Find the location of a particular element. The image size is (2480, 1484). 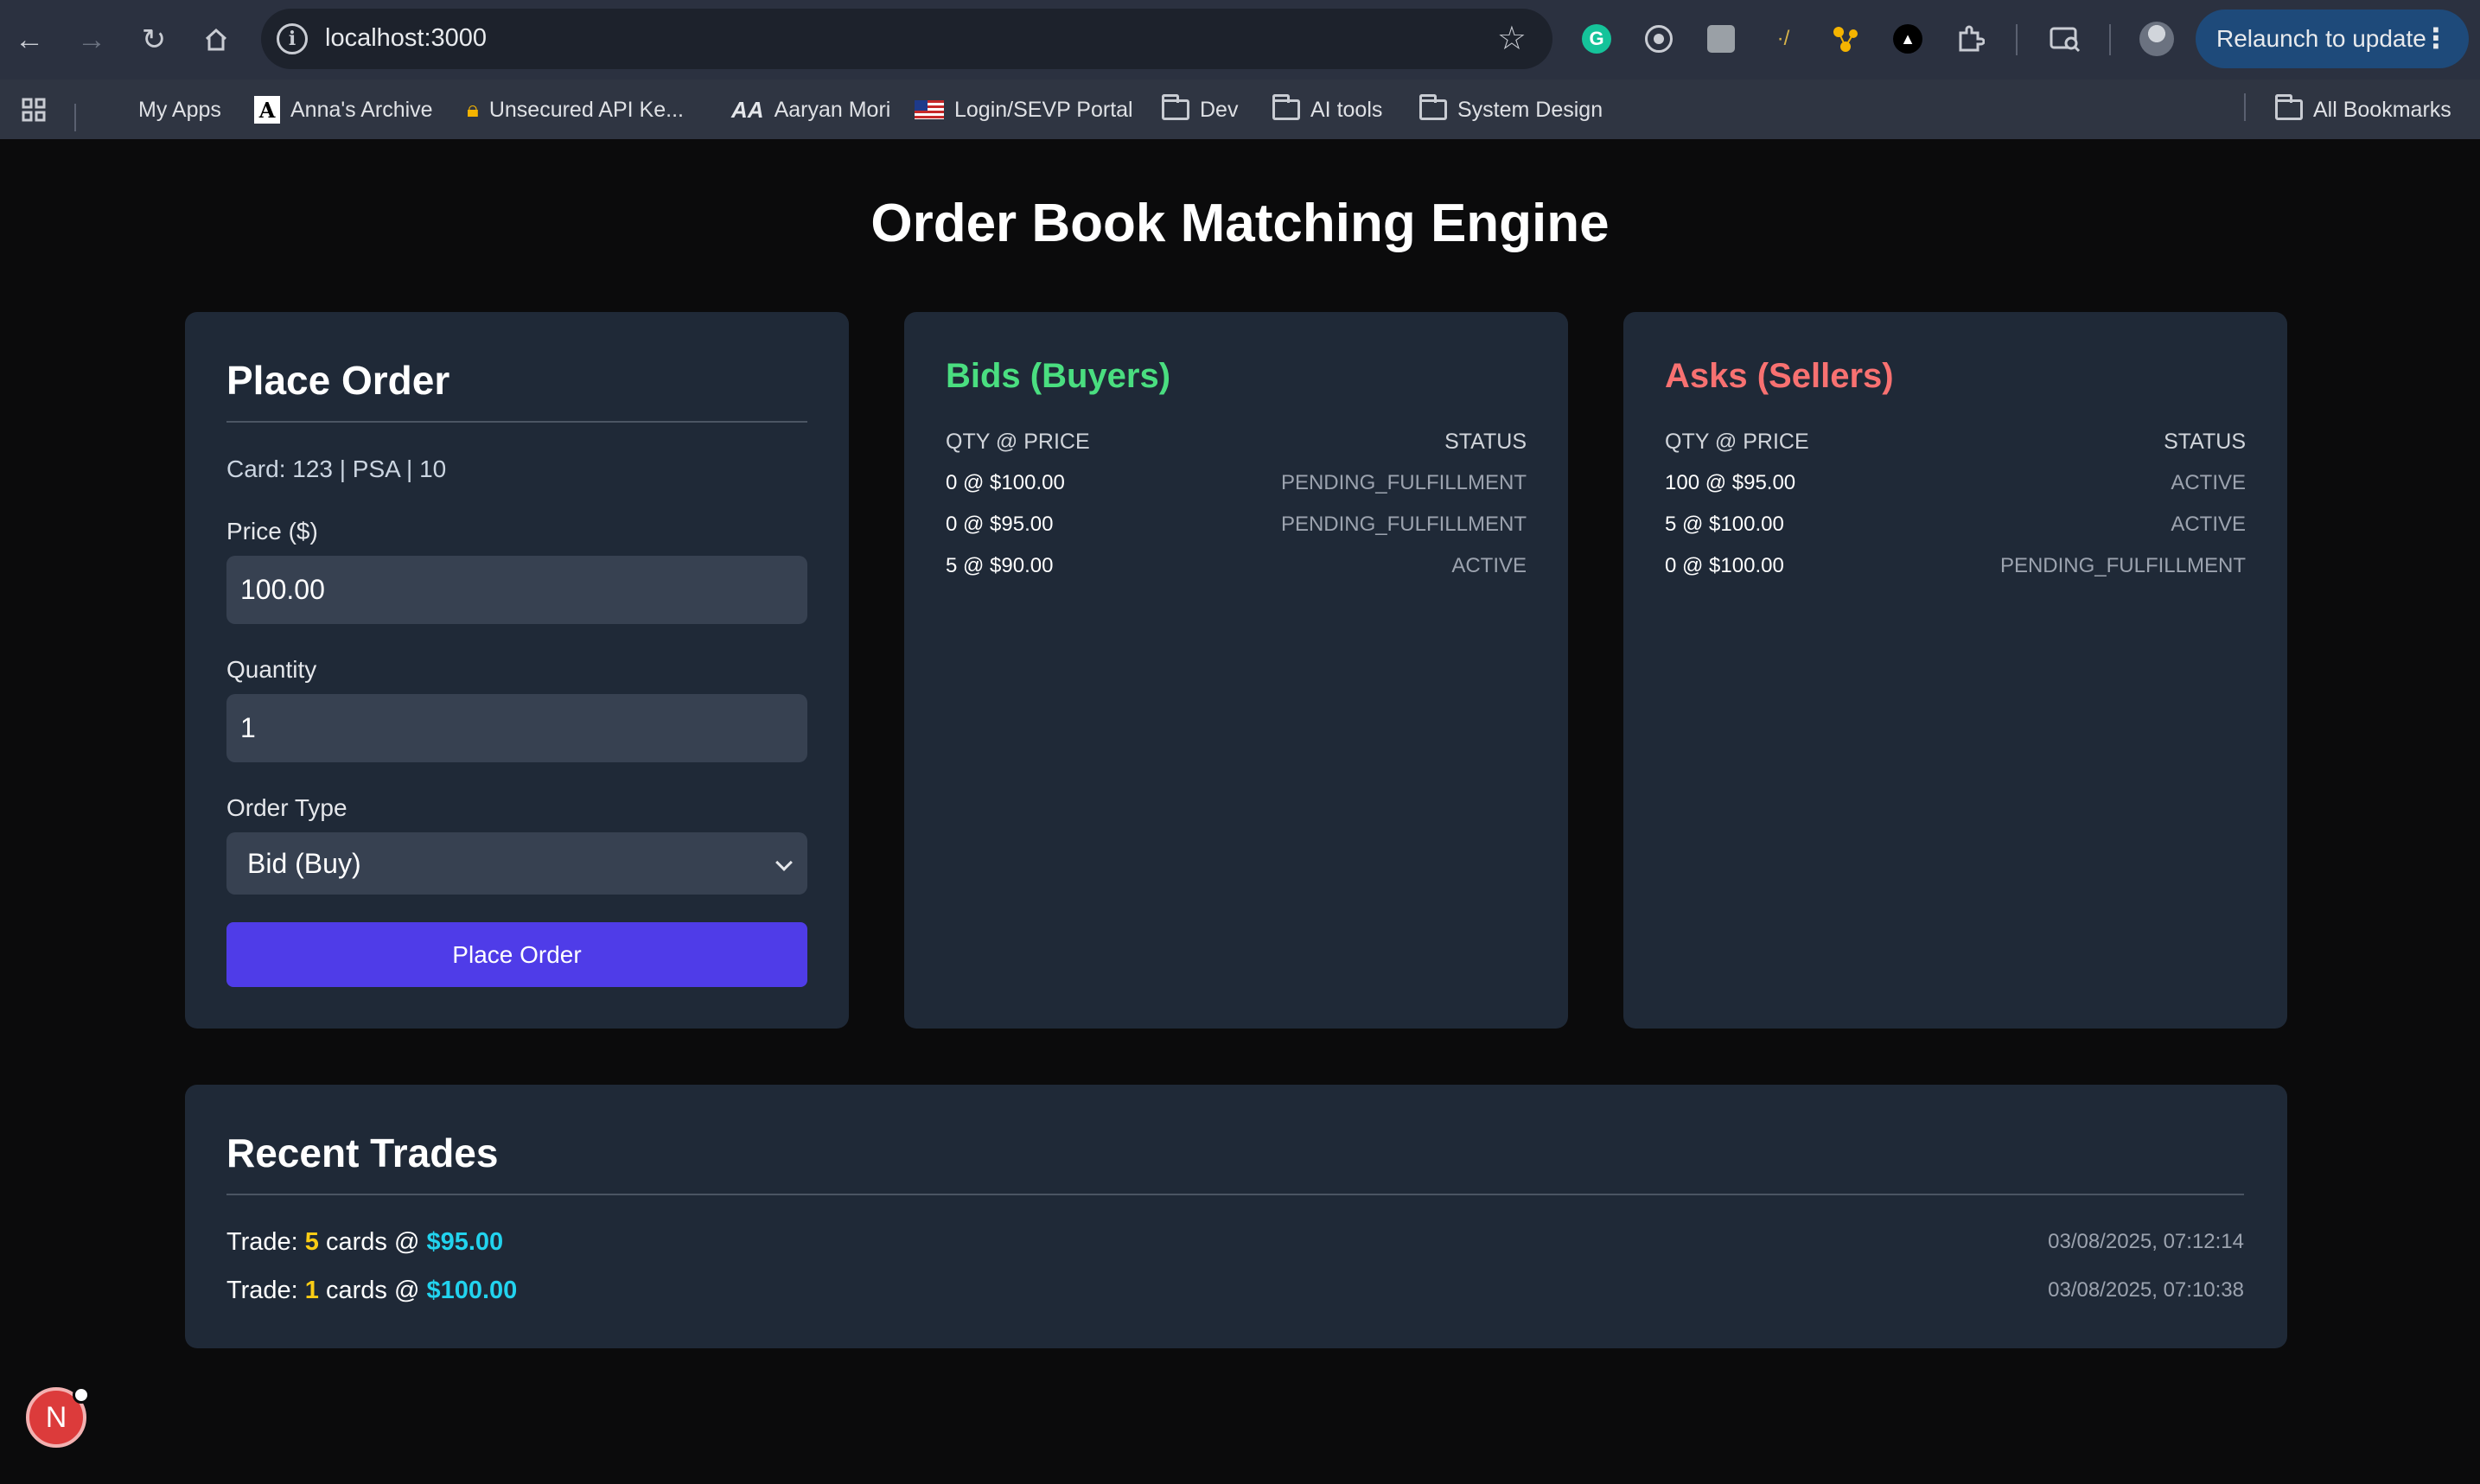

bookmark-folder-dev: Dev is located at coordinates (1200, 109).